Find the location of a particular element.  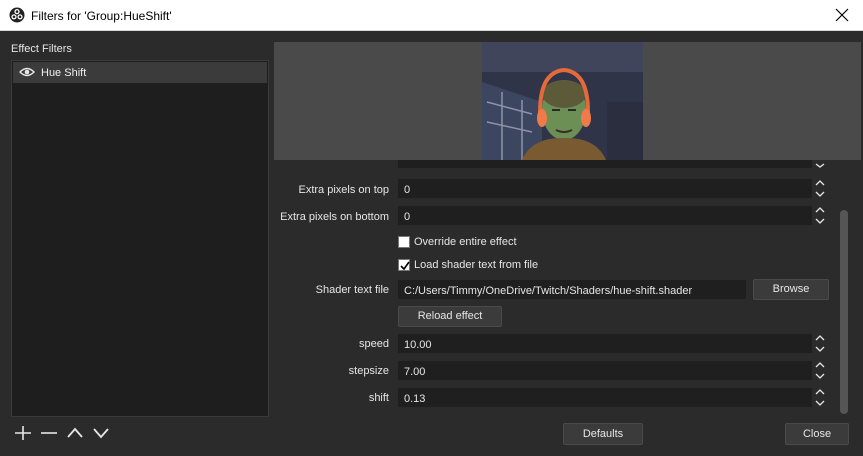

window-title: Filters for 'Group:HueShift' is located at coordinates (101, 16).